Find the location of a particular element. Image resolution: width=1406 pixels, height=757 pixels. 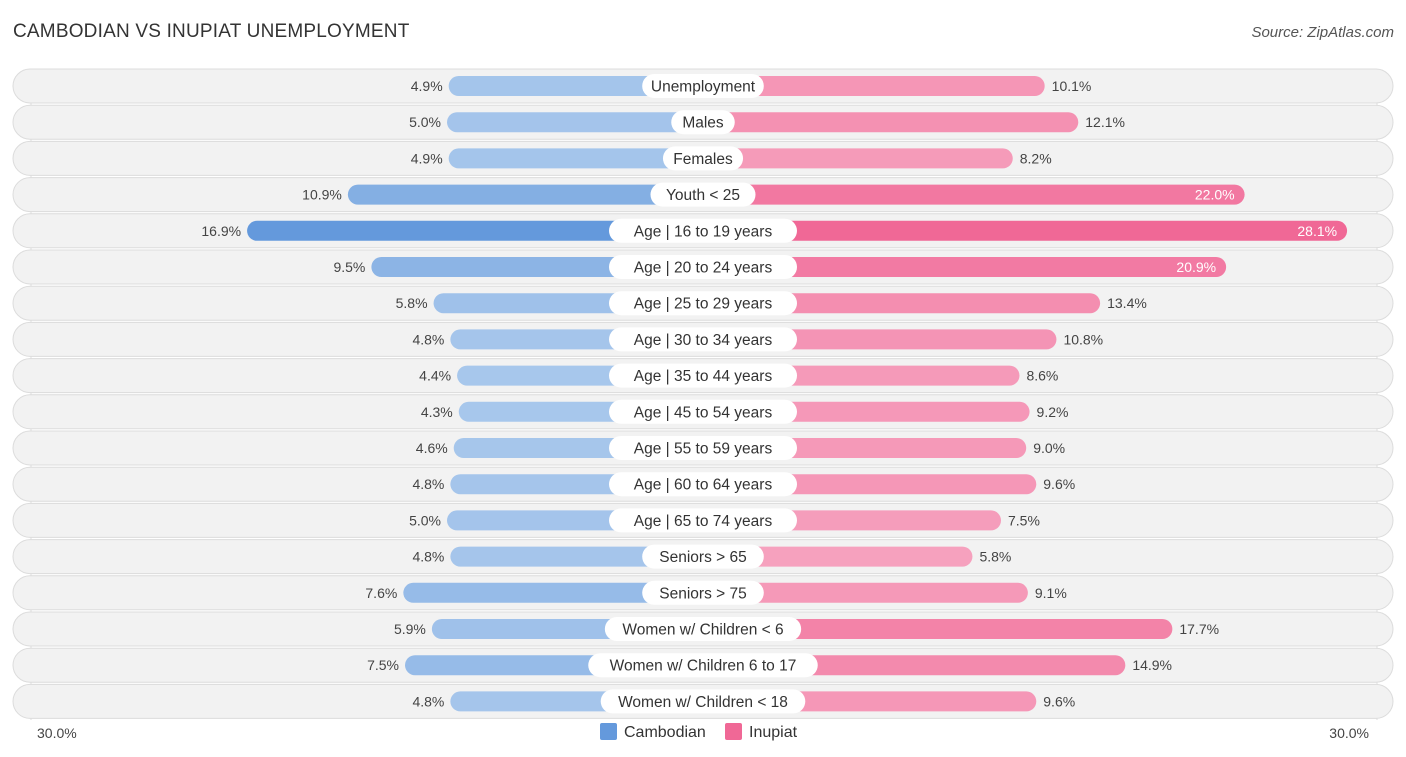

chart-row: 4.6% 9.0% Age | 55 to 59 years is located at coordinates (703, 448).